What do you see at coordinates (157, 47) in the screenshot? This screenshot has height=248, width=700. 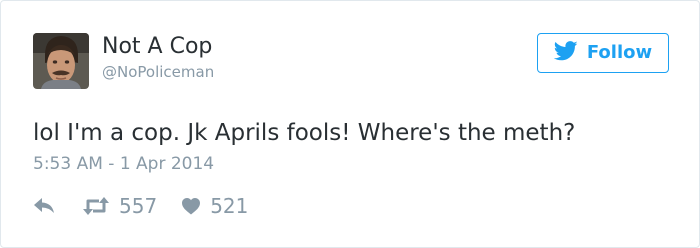 I see `display-name: Not A Cop` at bounding box center [157, 47].